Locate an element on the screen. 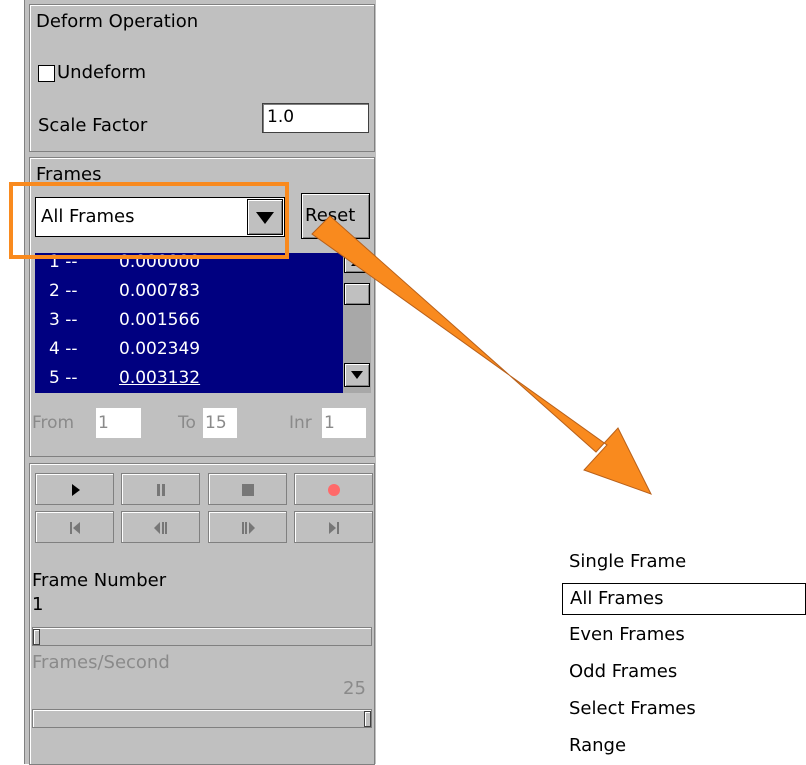 The width and height of the screenshot is (806, 765). scroll-up-icon is located at coordinates (357, 262).